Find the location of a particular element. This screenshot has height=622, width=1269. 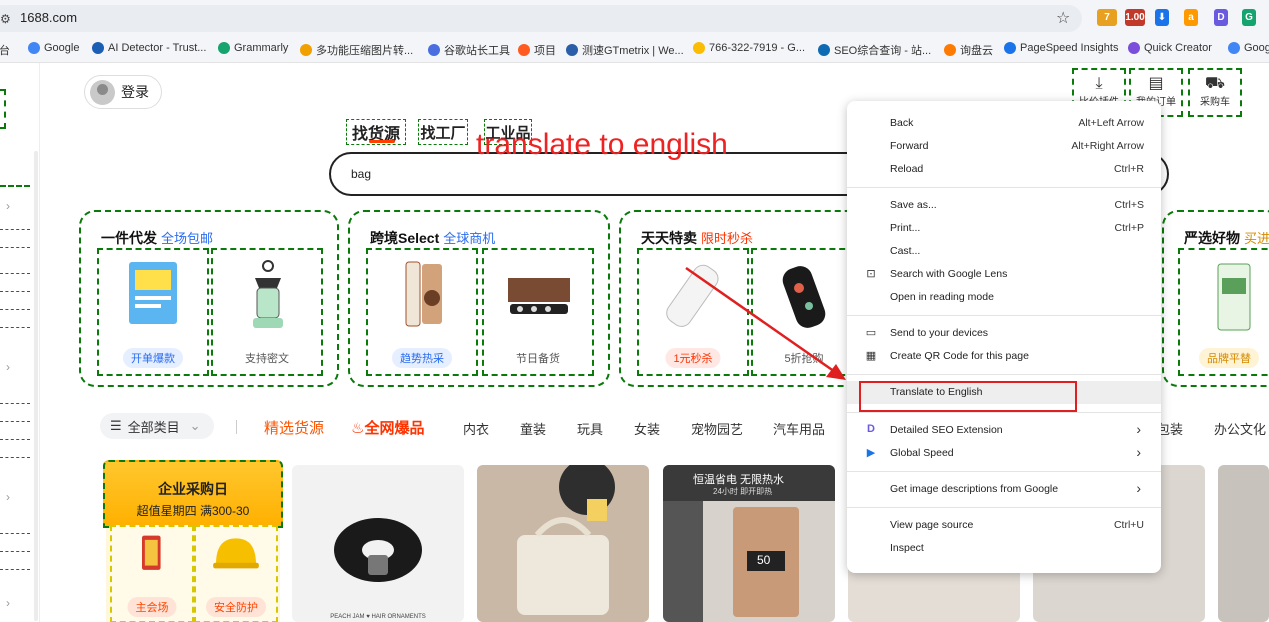

menu-item-label: Inspect is located at coordinates (907, 548).